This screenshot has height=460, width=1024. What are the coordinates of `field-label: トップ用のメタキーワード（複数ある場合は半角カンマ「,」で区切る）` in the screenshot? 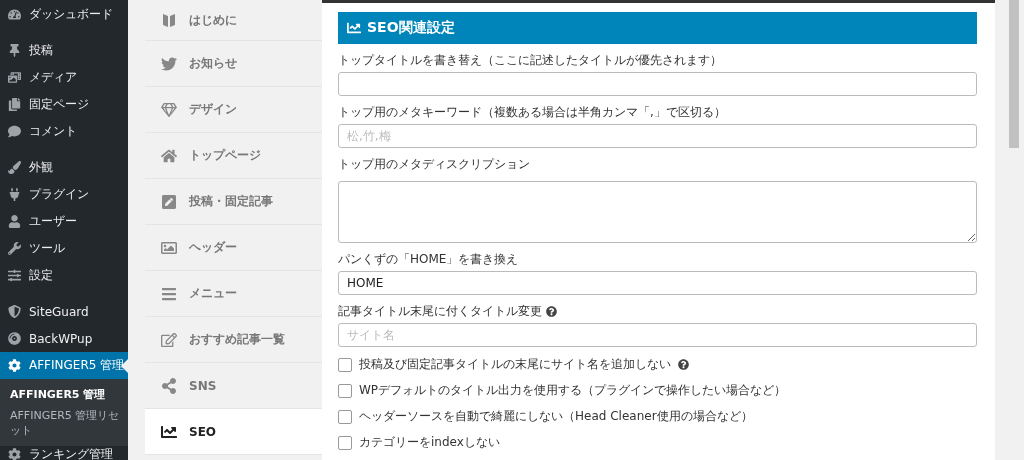 It's located at (532, 112).